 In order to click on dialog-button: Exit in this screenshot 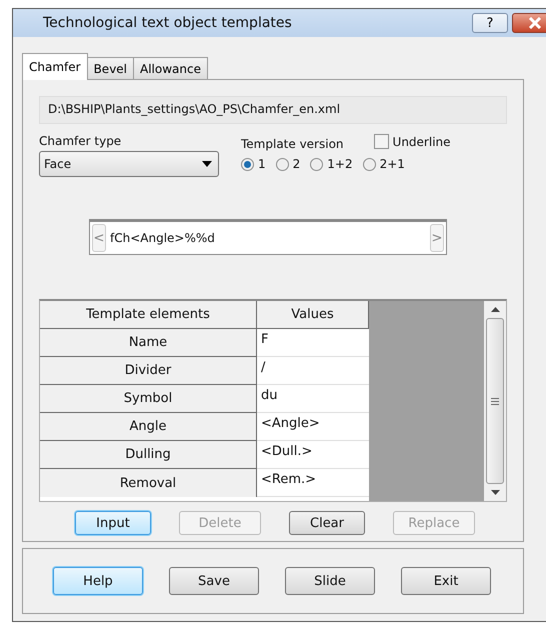, I will do `click(446, 581)`.